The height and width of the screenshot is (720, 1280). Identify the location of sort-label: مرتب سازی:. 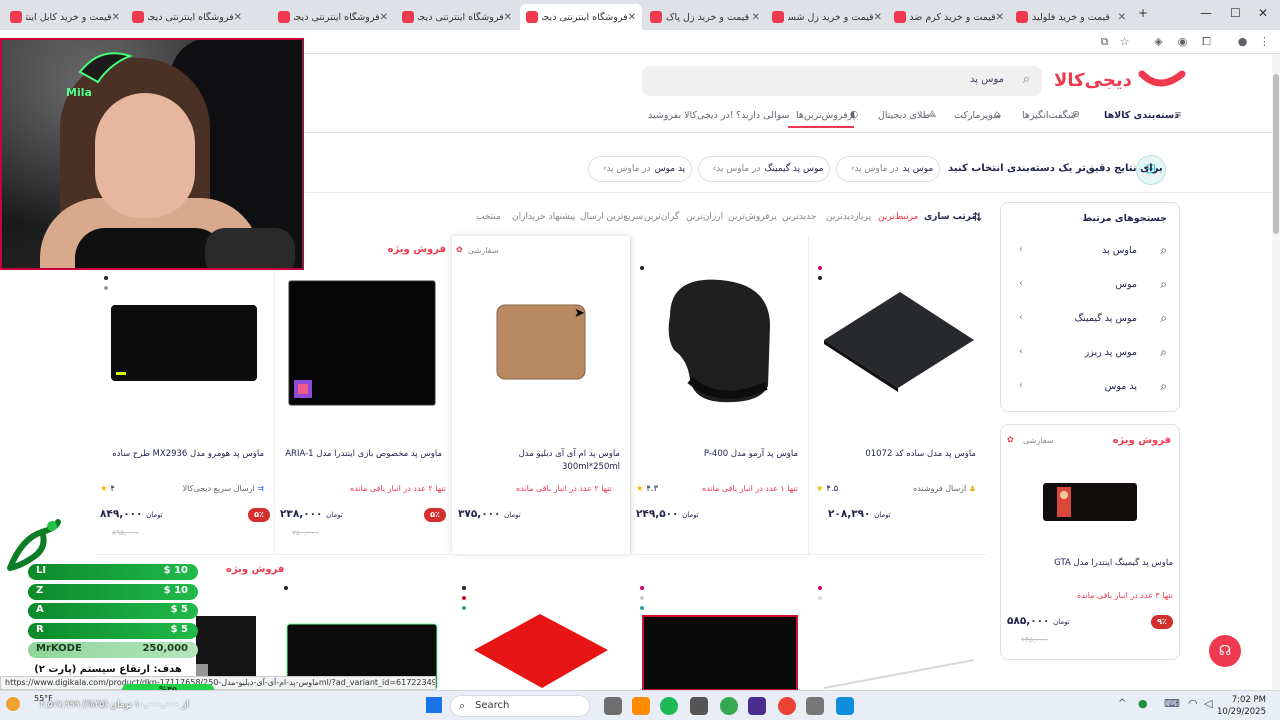
(952, 217).